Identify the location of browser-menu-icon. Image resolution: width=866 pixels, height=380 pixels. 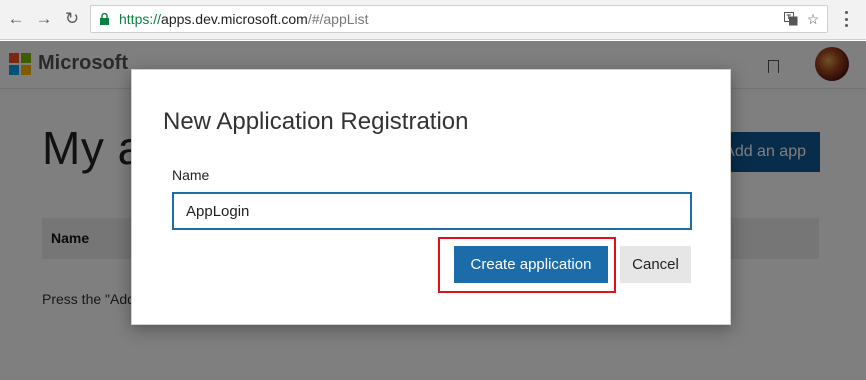
(846, 19).